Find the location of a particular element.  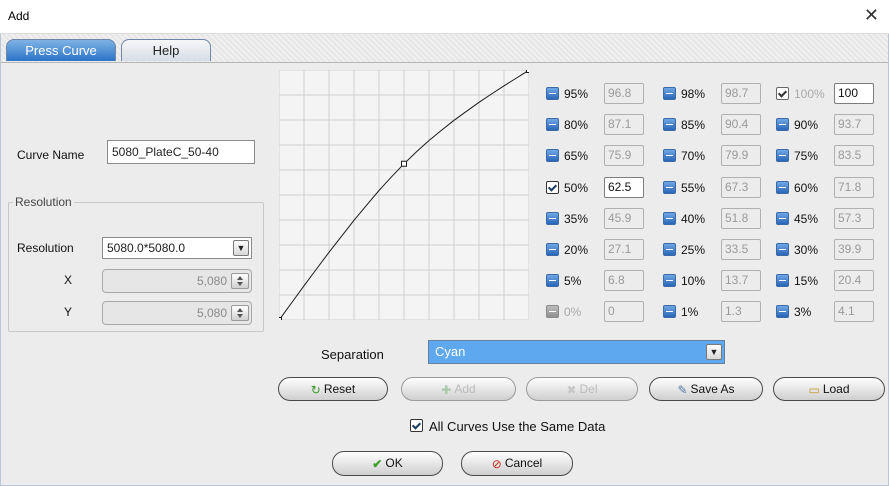

point-value-field: 39.9 is located at coordinates (854, 249).